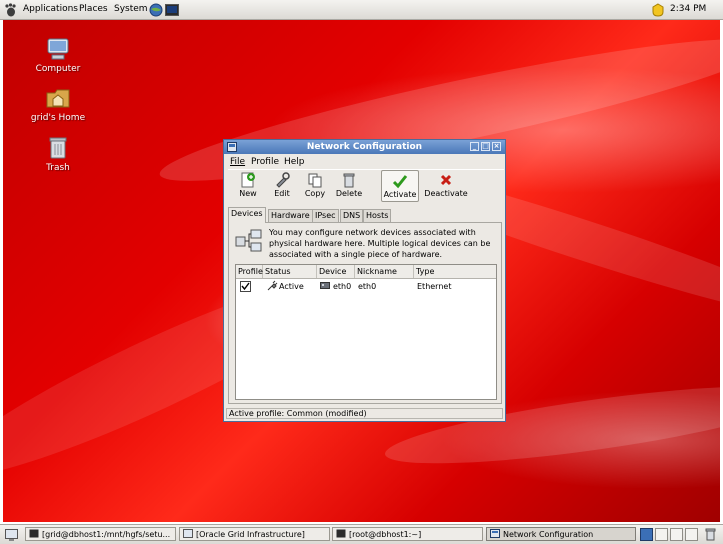  Describe the element at coordinates (485, 146) in the screenshot. I see `maximize-button: □` at that location.